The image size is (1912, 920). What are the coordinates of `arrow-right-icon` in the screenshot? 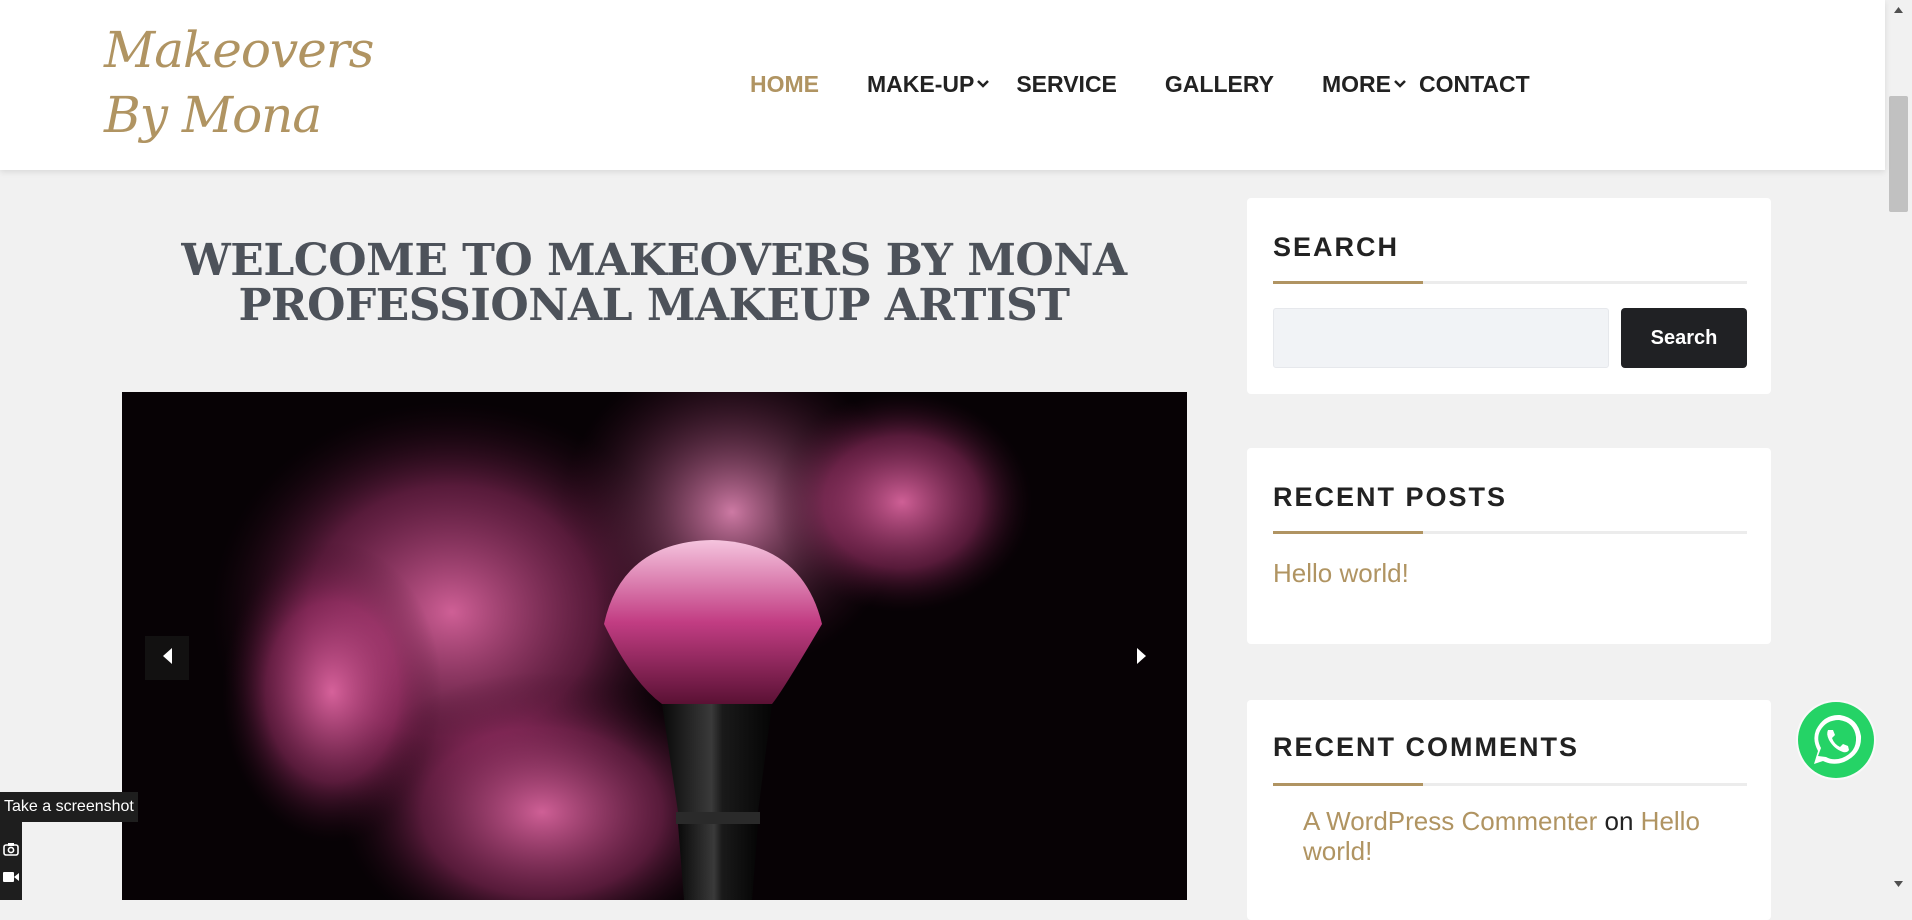 It's located at (1142, 658).